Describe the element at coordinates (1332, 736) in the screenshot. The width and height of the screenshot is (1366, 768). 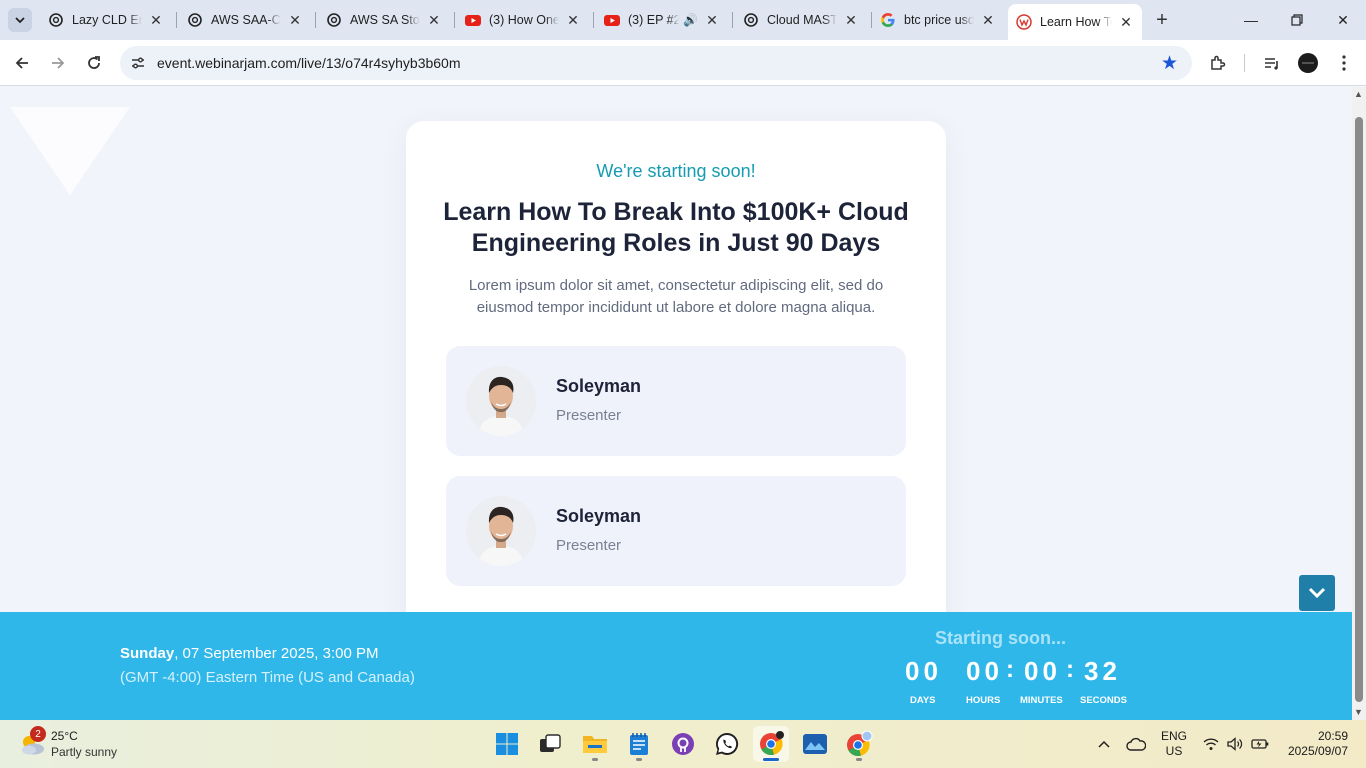
I see `clock-time: 20:59` at that location.